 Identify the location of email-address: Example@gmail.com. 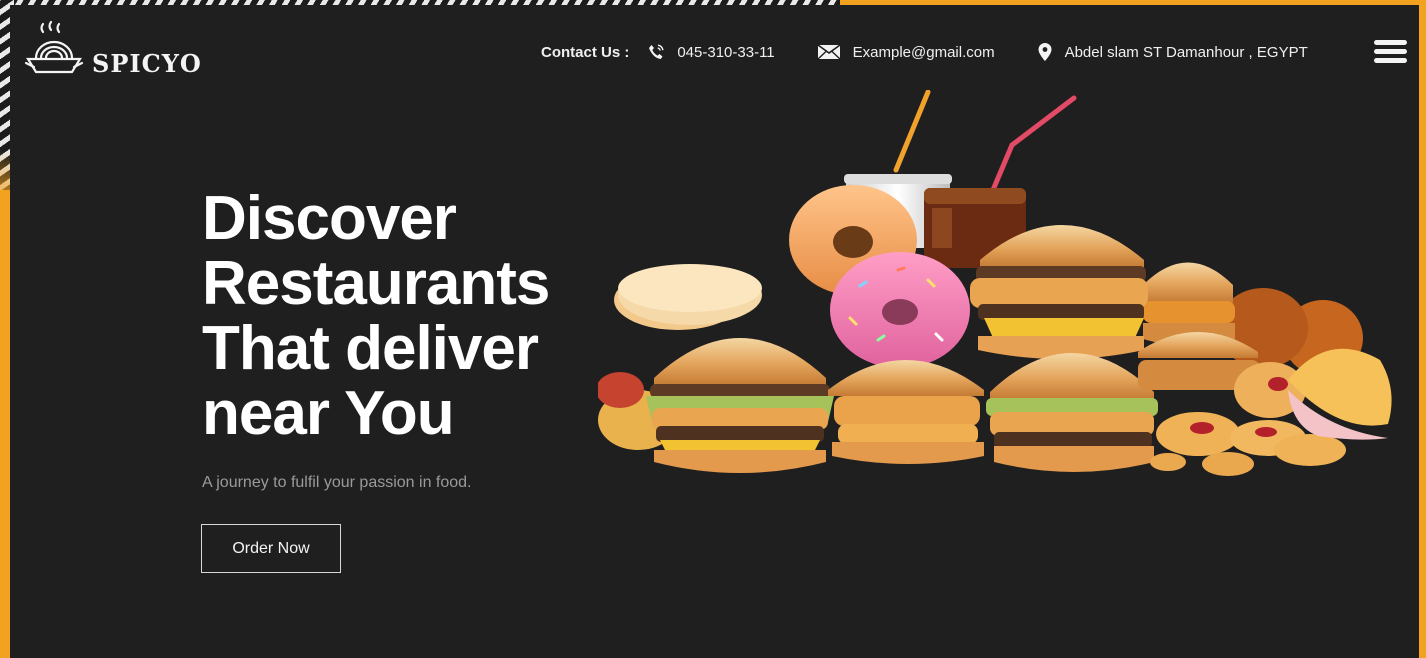
(923, 52).